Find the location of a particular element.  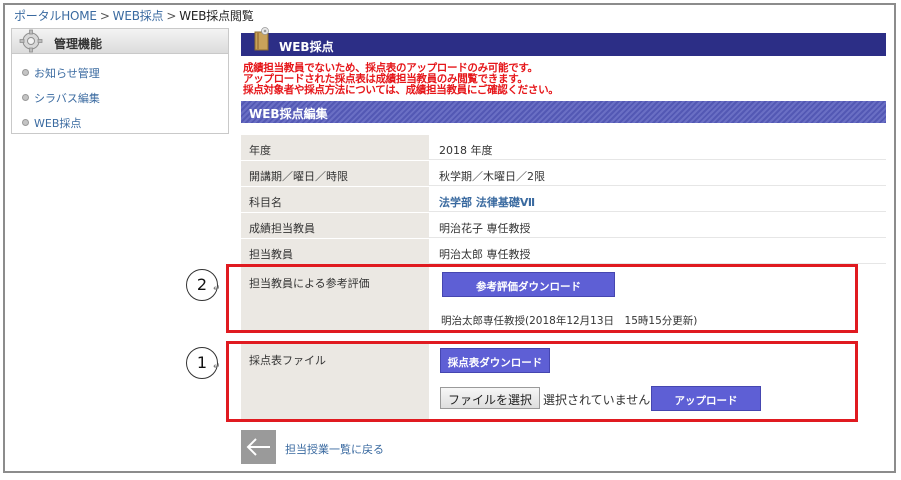

sidebar-item-web-grading: WEB採点 is located at coordinates (51, 123).